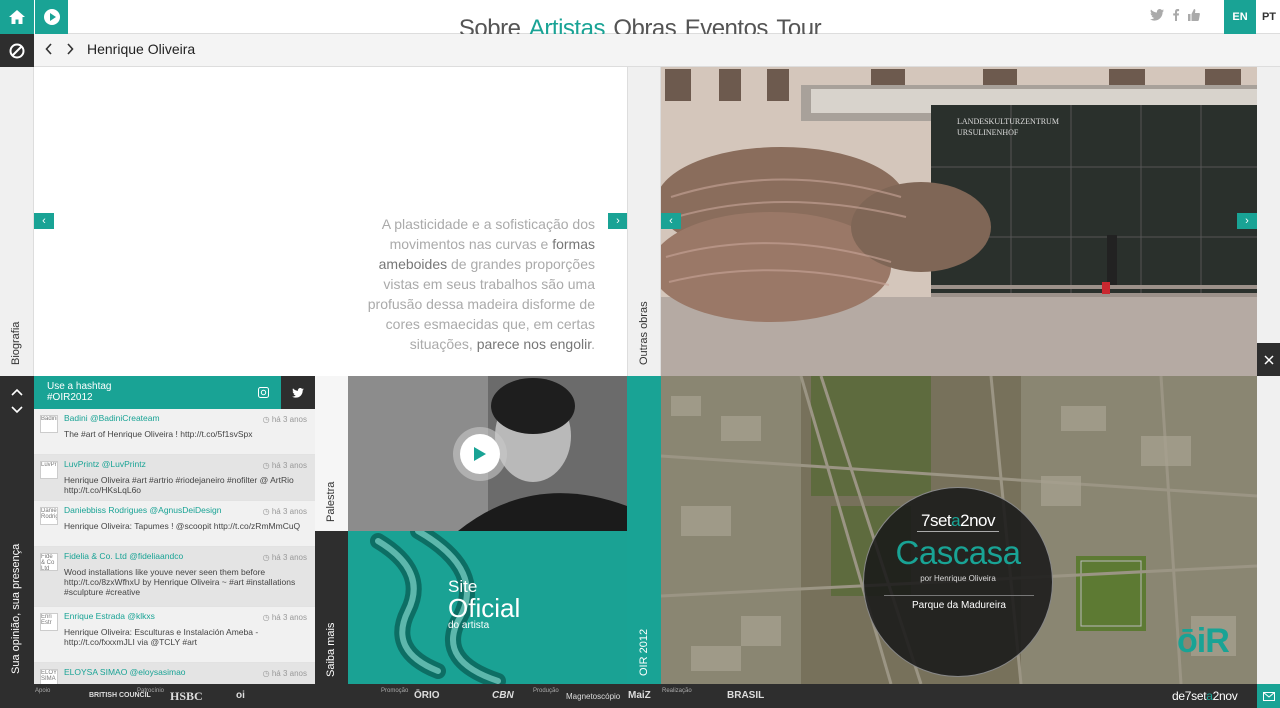  Describe the element at coordinates (644, 652) in the screenshot. I see `oir-label: OIR 2012` at that location.